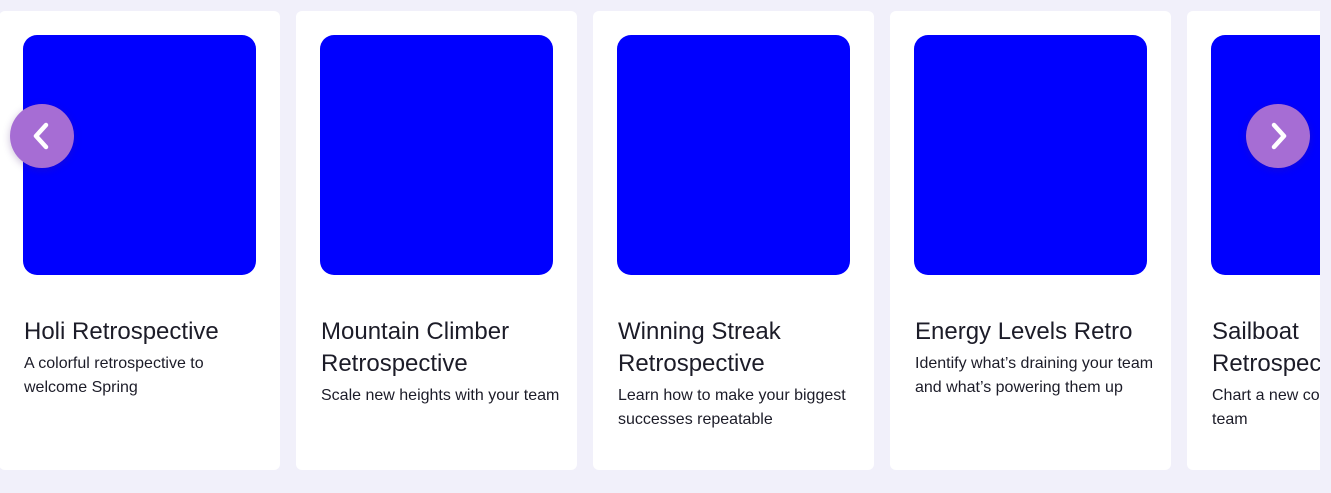 This screenshot has width=1331, height=493. Describe the element at coordinates (440, 395) in the screenshot. I see `card-description: Scale new heights with your team` at that location.